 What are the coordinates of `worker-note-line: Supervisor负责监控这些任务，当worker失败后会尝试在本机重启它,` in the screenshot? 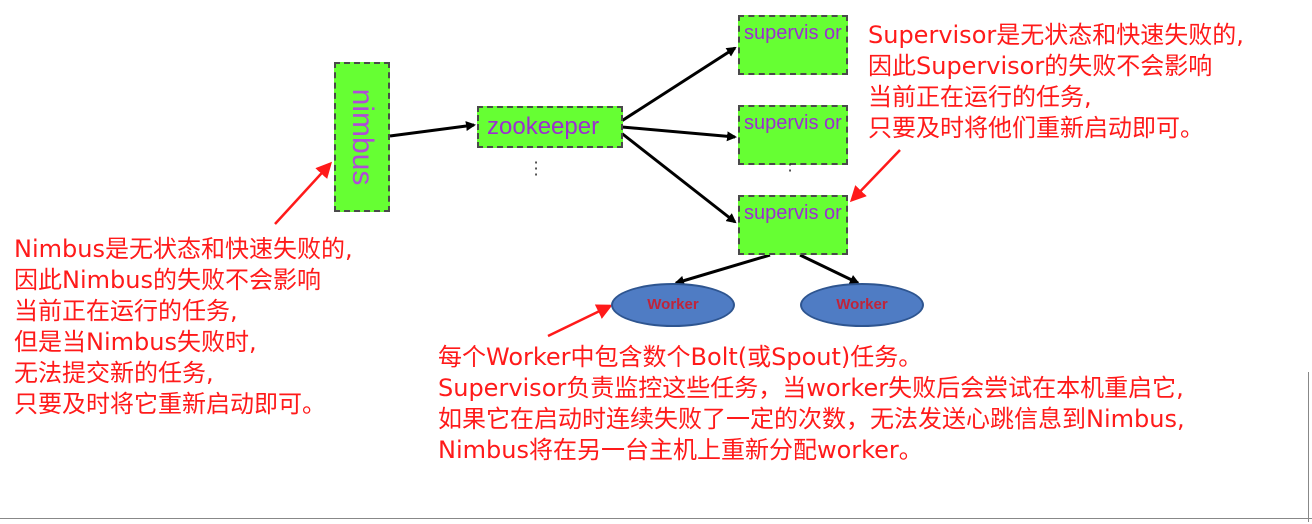 It's located at (811, 388).